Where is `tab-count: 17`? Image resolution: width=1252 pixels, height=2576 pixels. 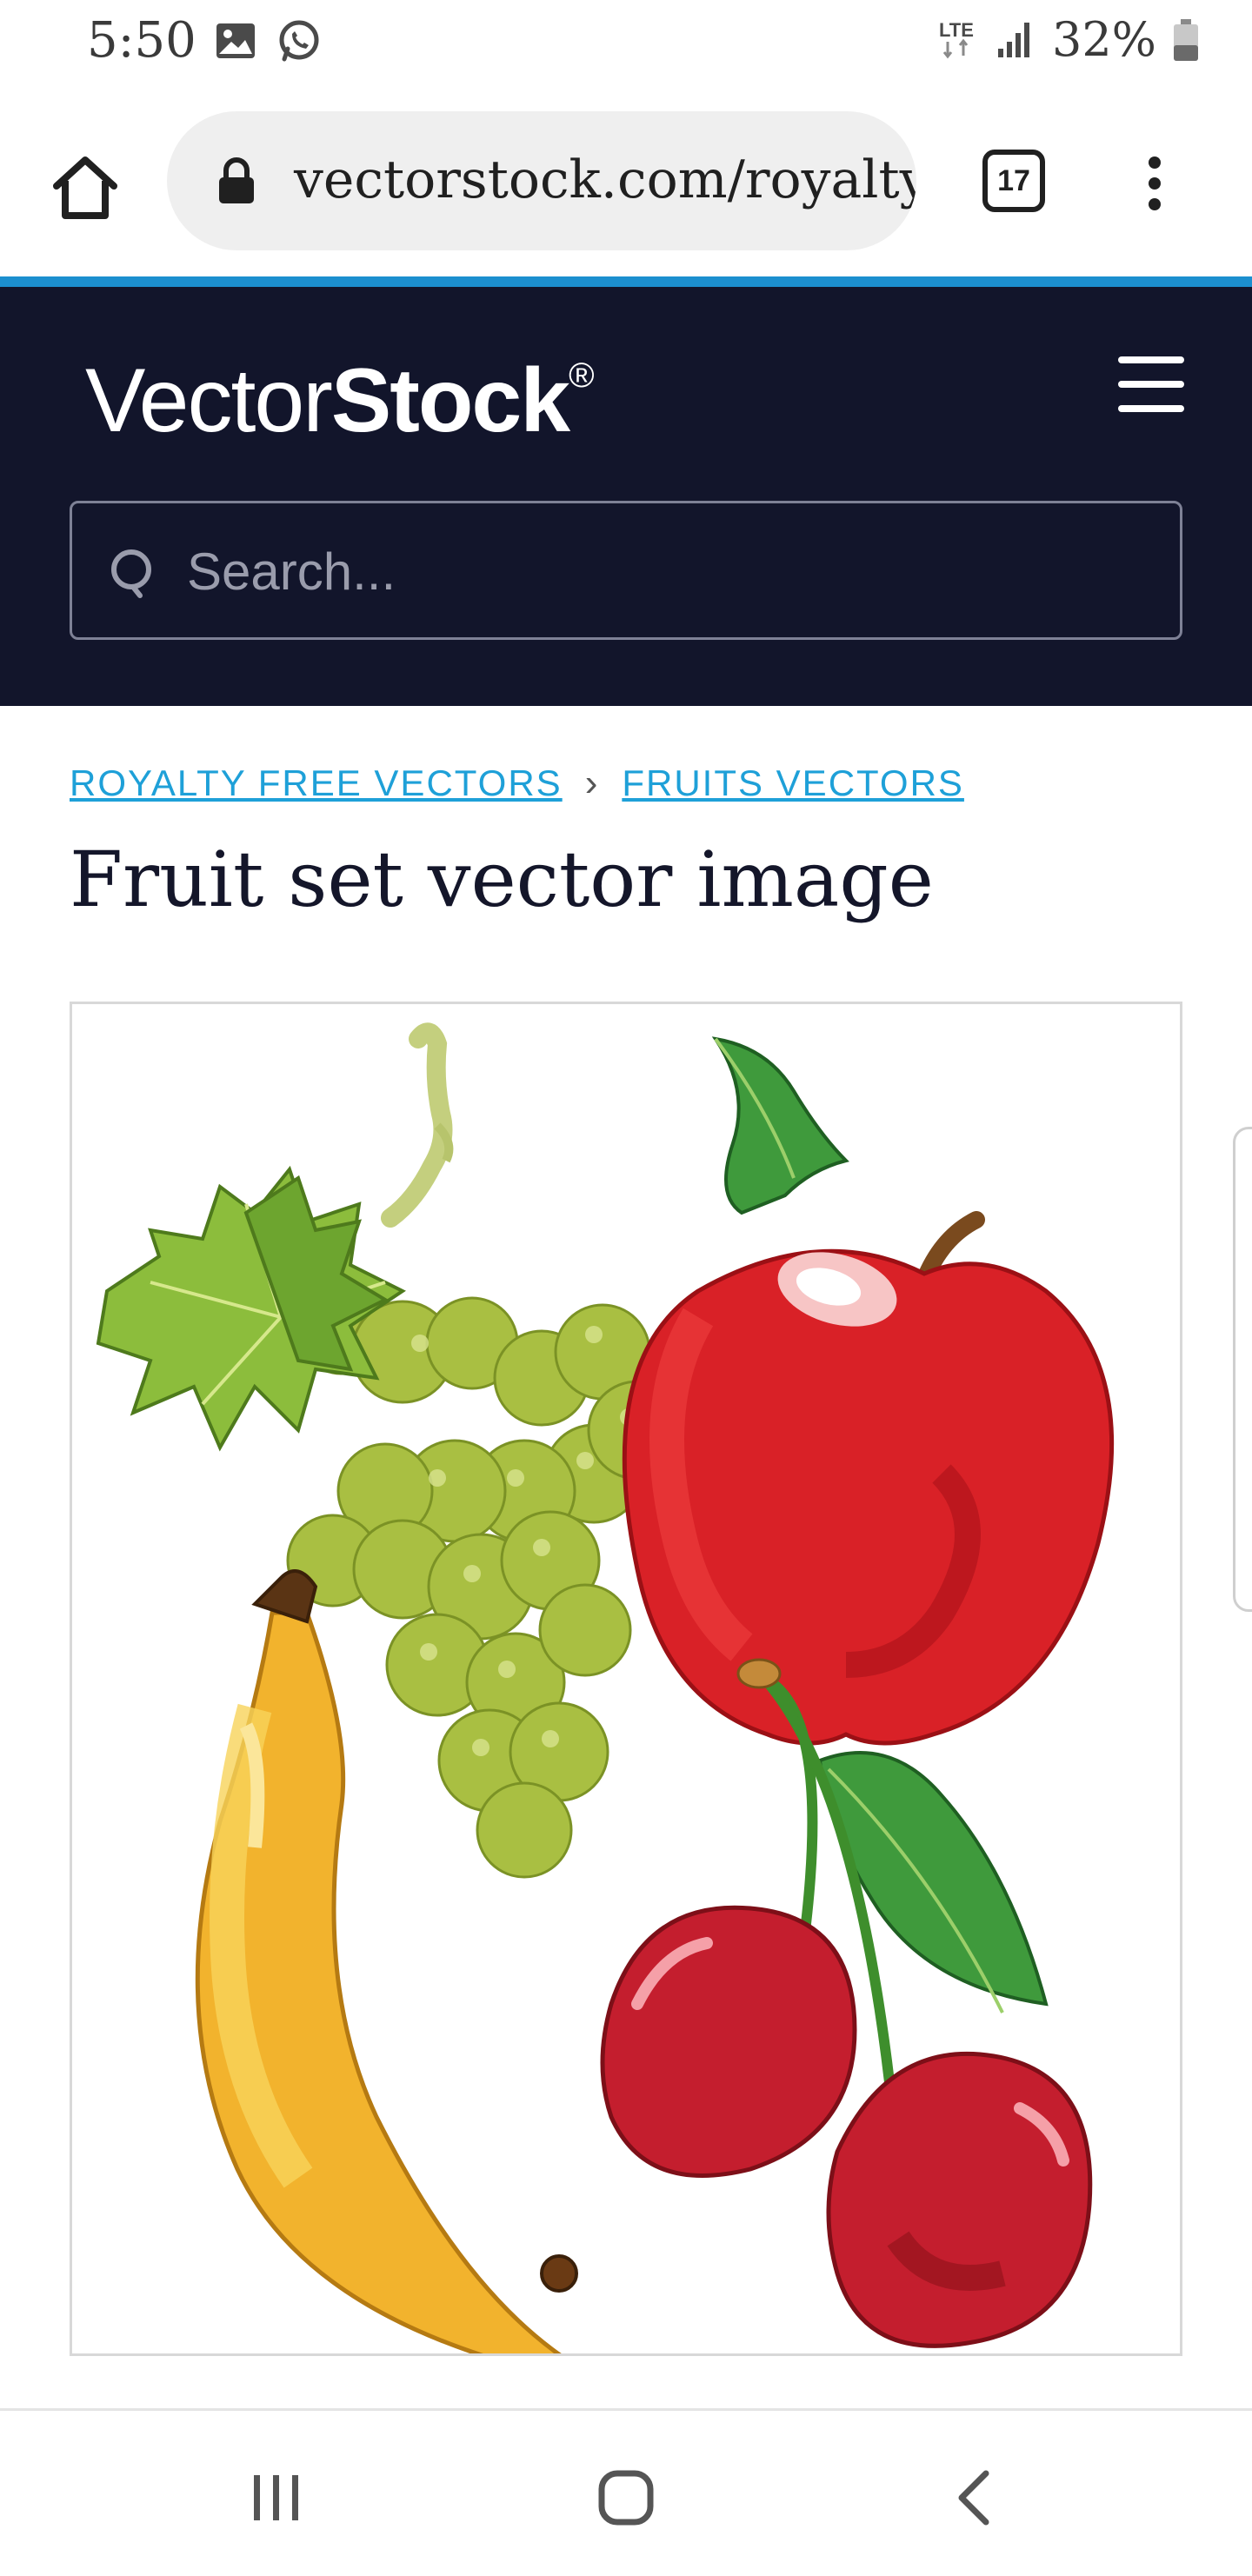
tab-count: 17 is located at coordinates (1014, 180).